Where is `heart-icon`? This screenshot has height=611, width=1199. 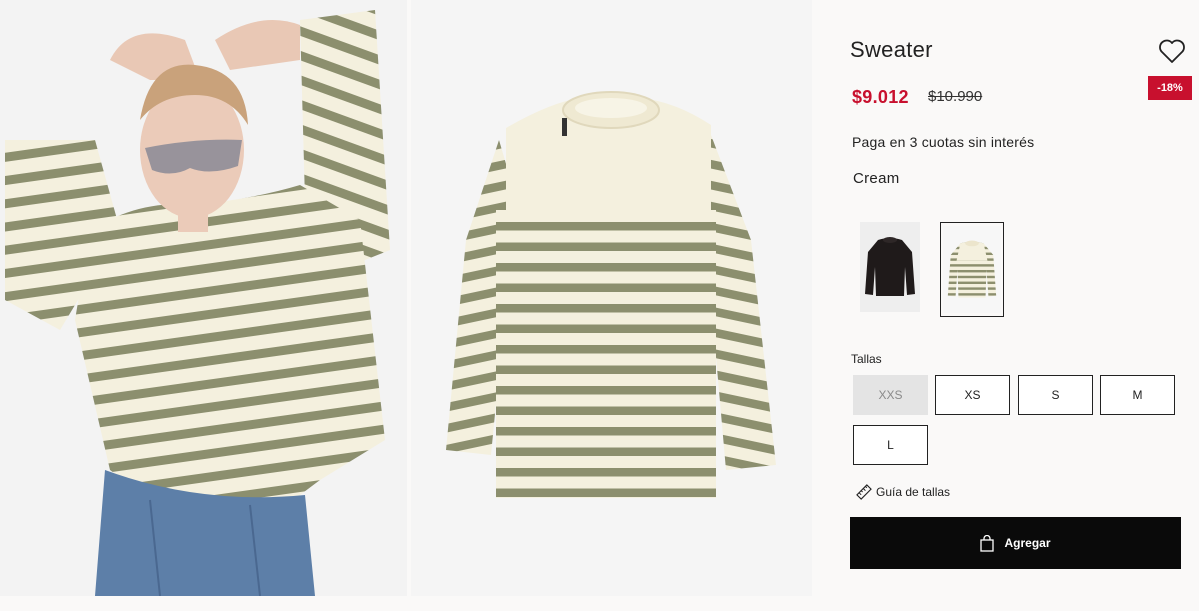 heart-icon is located at coordinates (1172, 51).